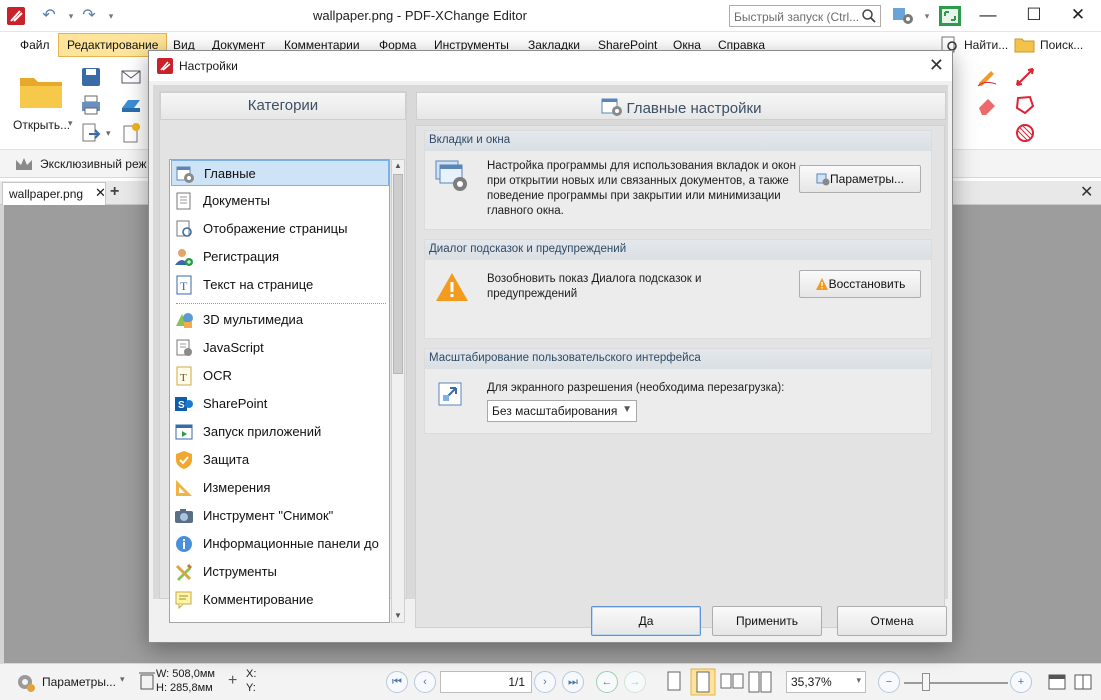 The image size is (1101, 700). Describe the element at coordinates (450, 394) in the screenshot. I see `scaling-icon` at that location.